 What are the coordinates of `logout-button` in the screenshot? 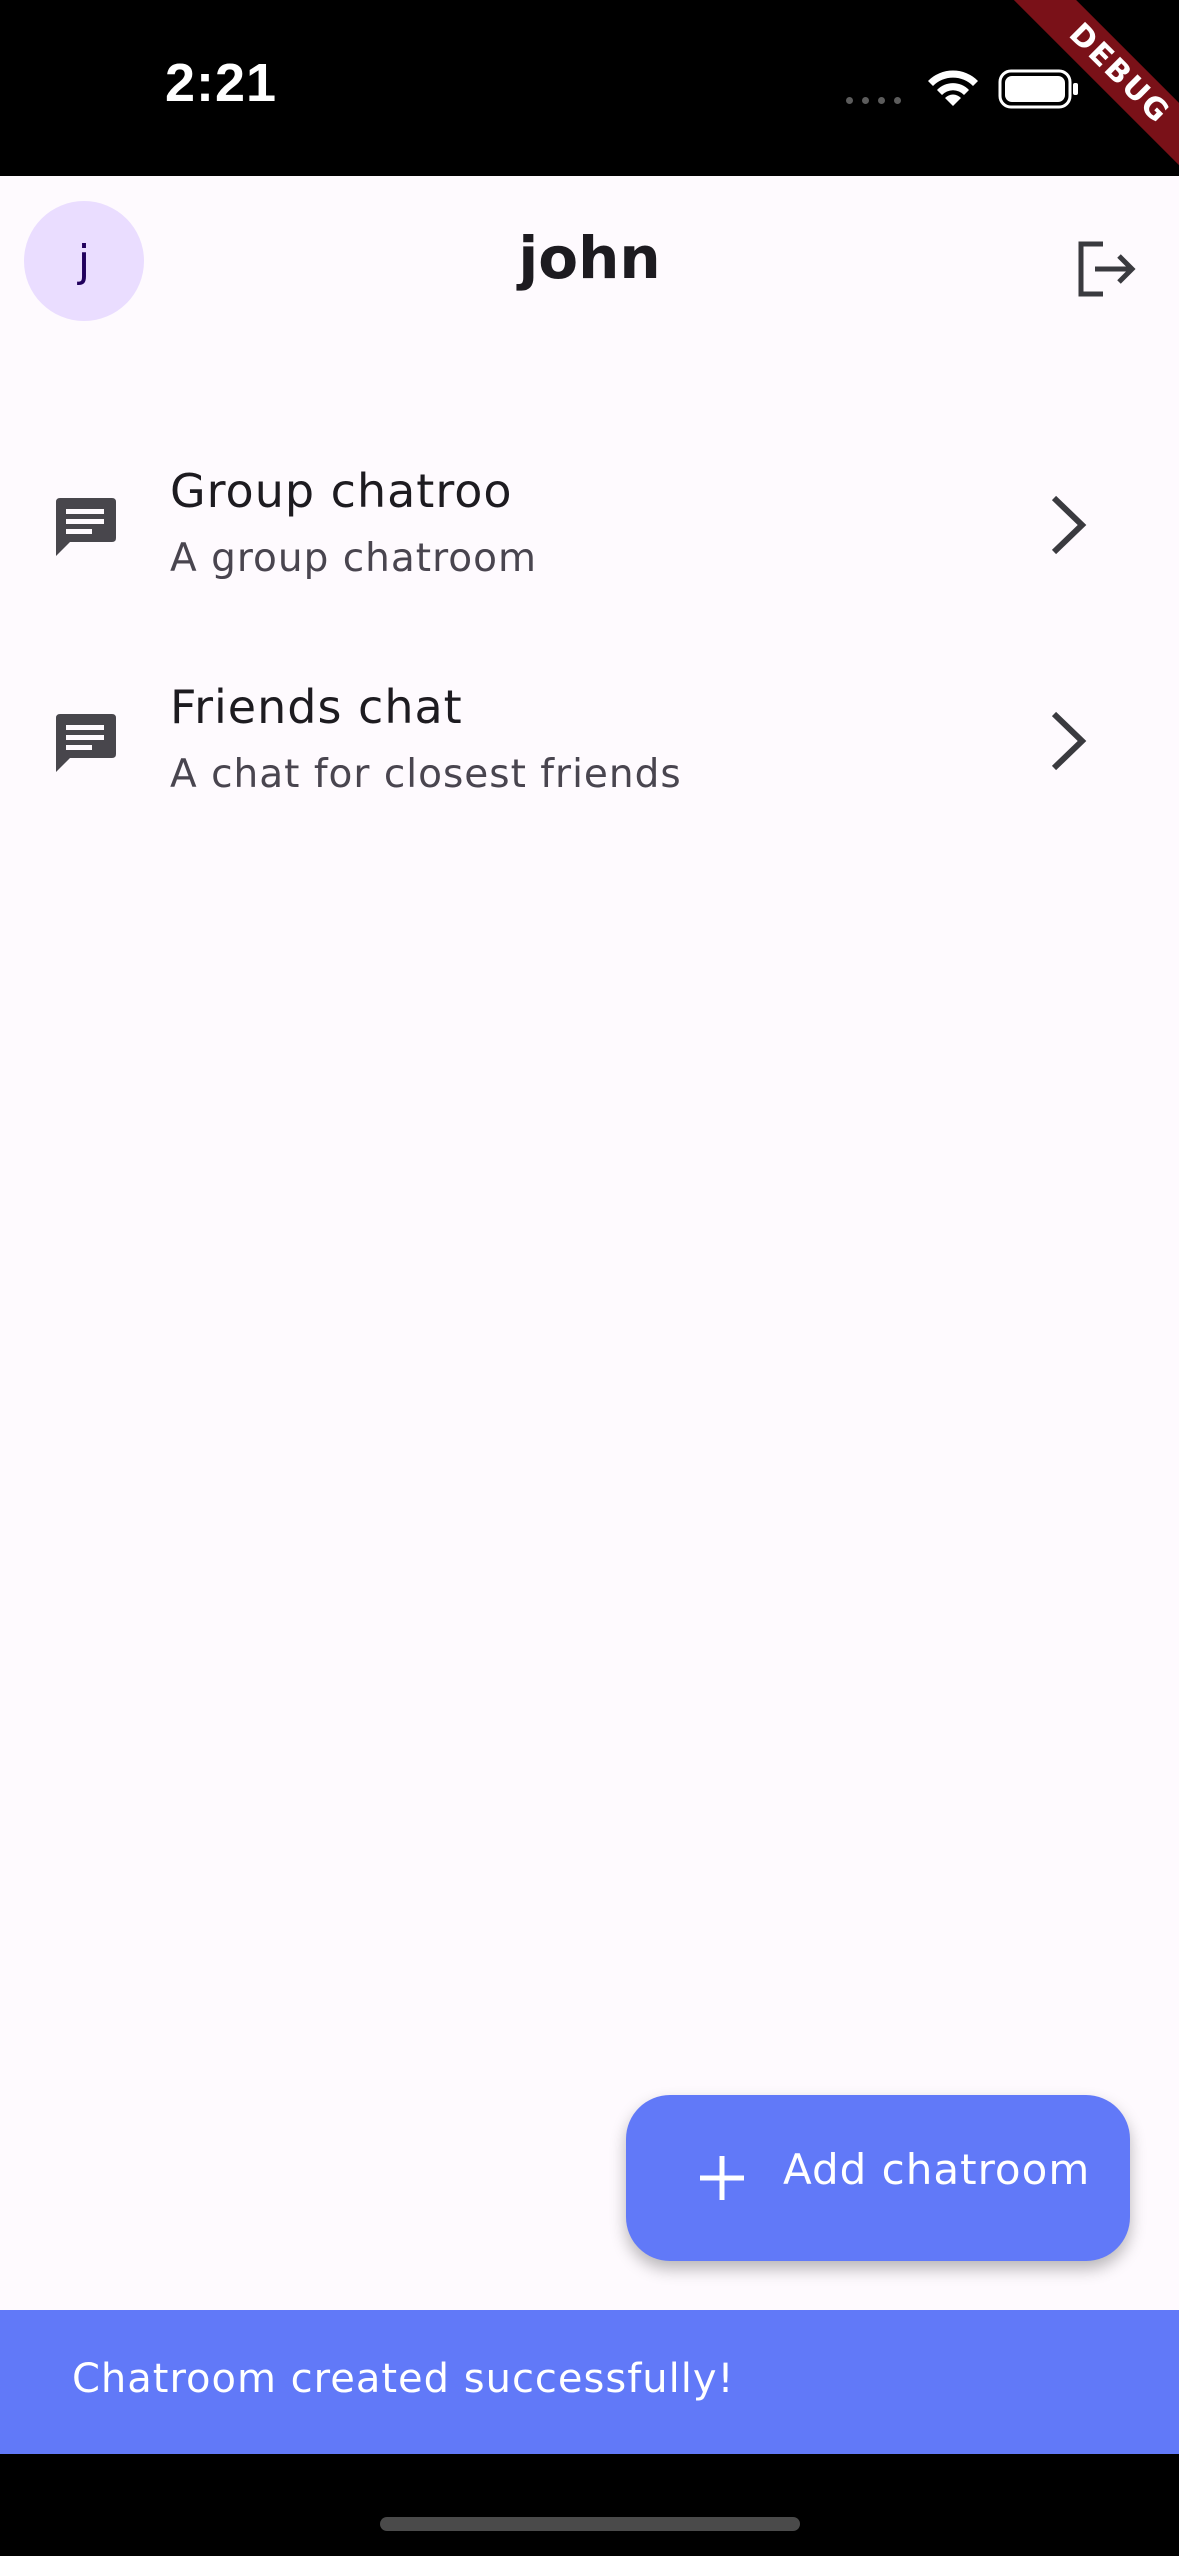 It's located at (1106, 269).